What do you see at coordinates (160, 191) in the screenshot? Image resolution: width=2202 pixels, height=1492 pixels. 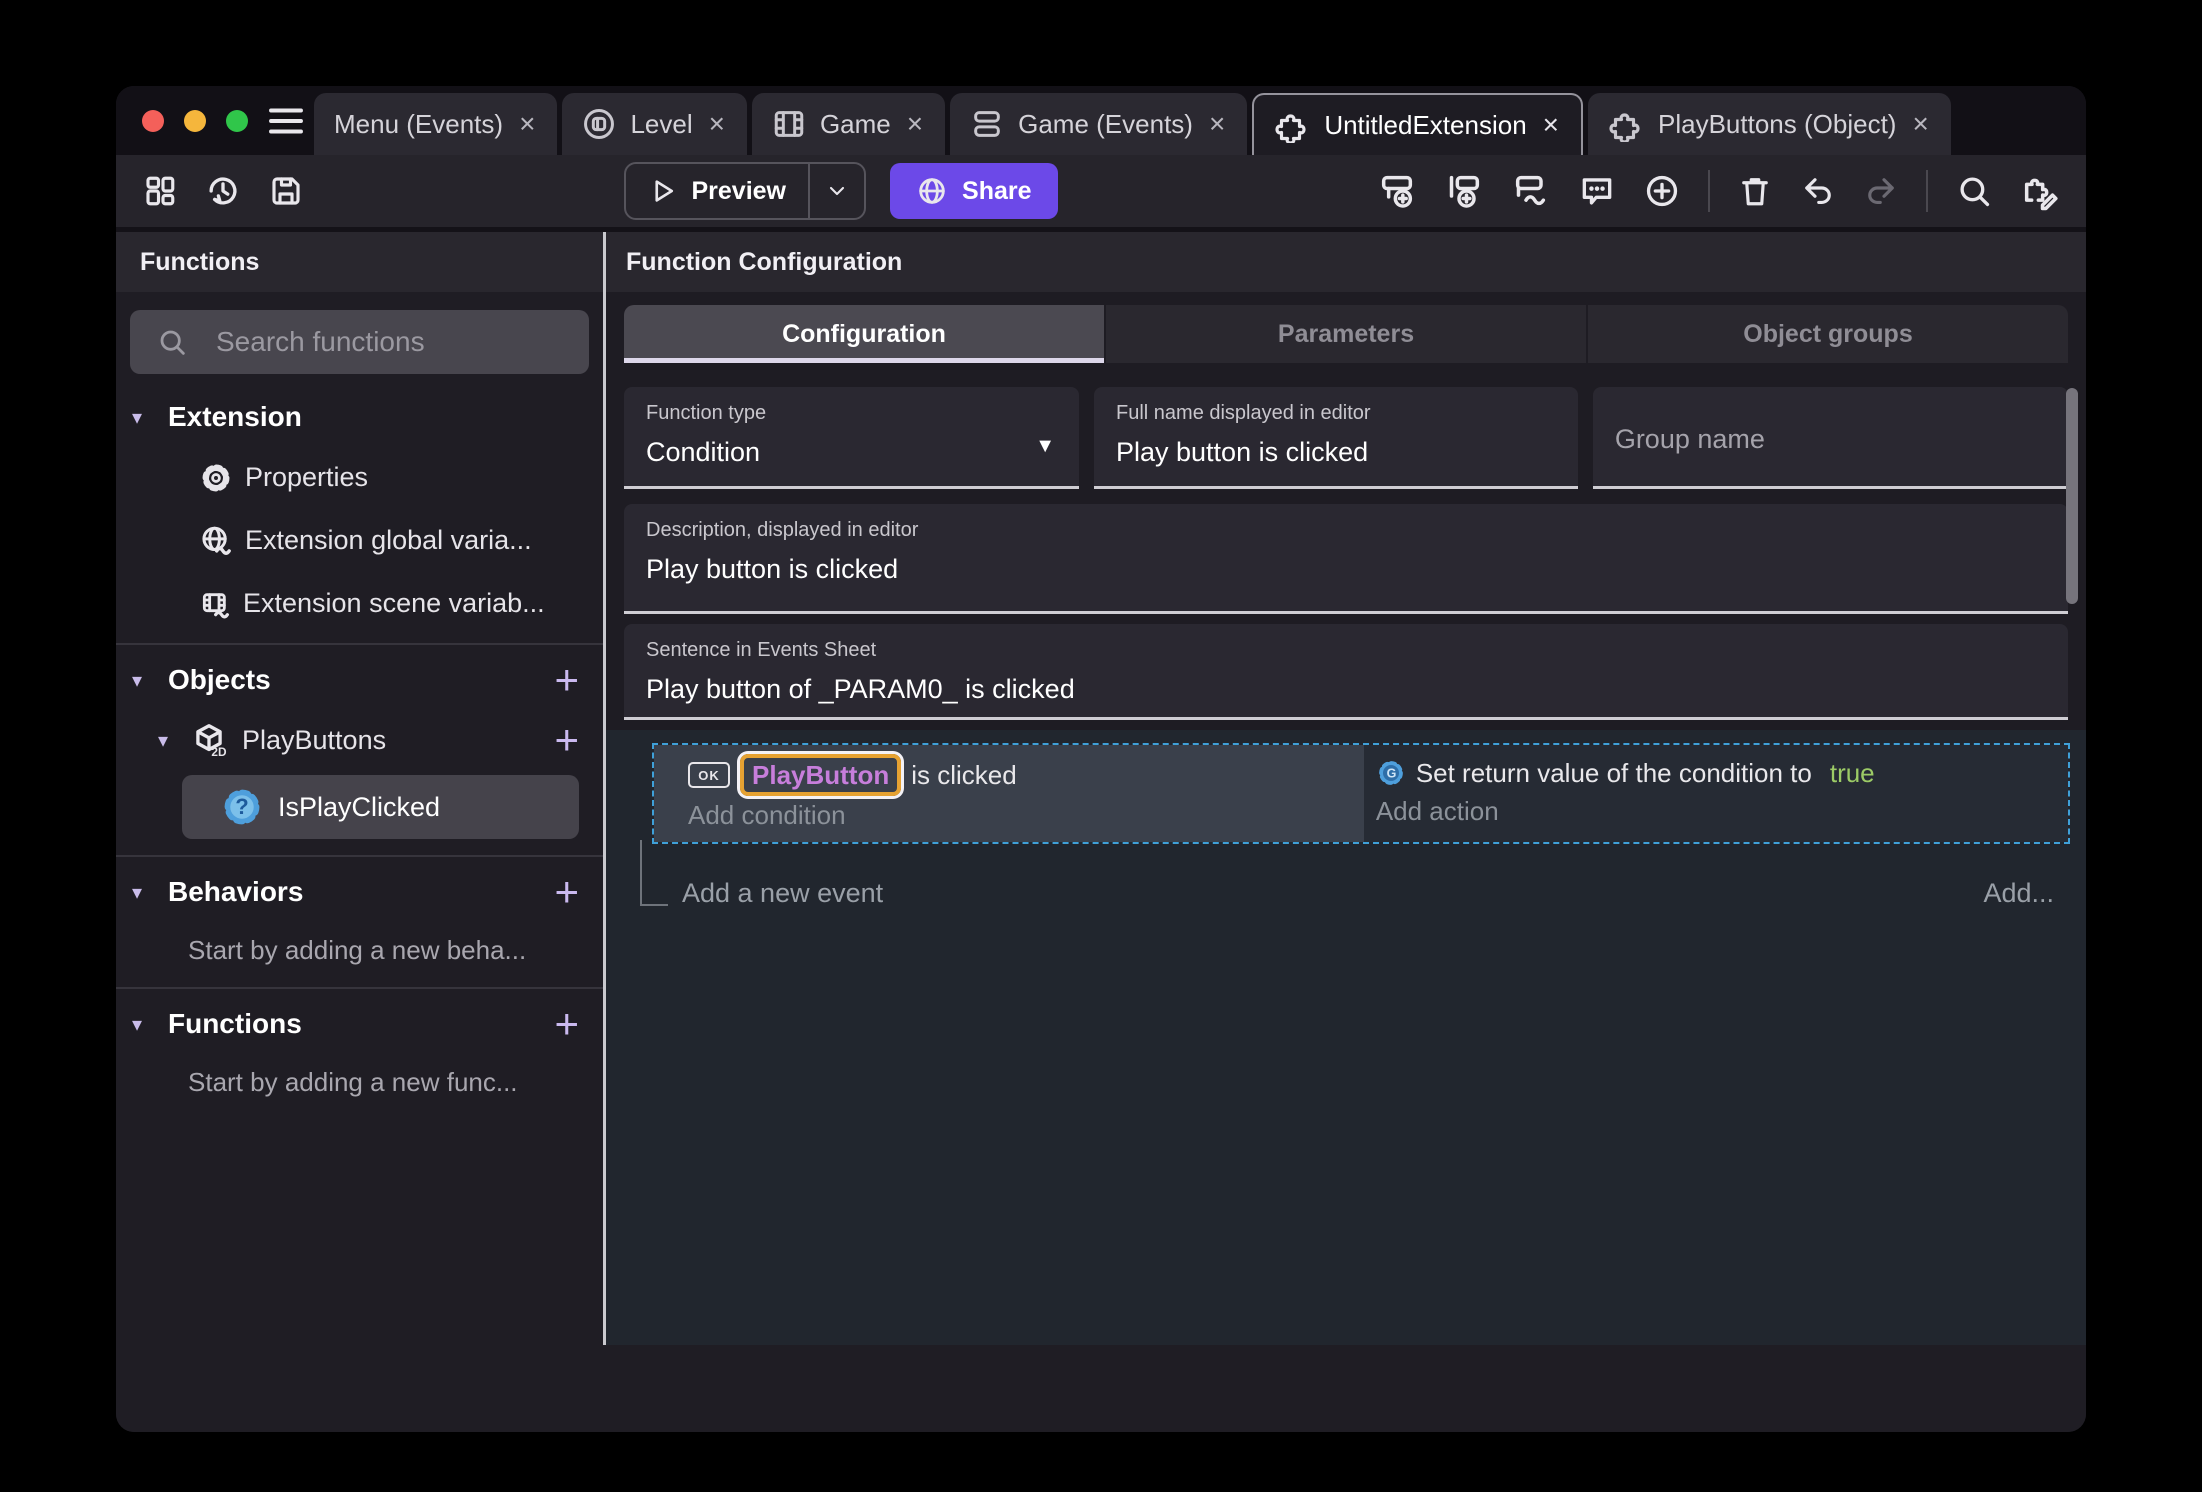 I see `layout-panels-icon` at bounding box center [160, 191].